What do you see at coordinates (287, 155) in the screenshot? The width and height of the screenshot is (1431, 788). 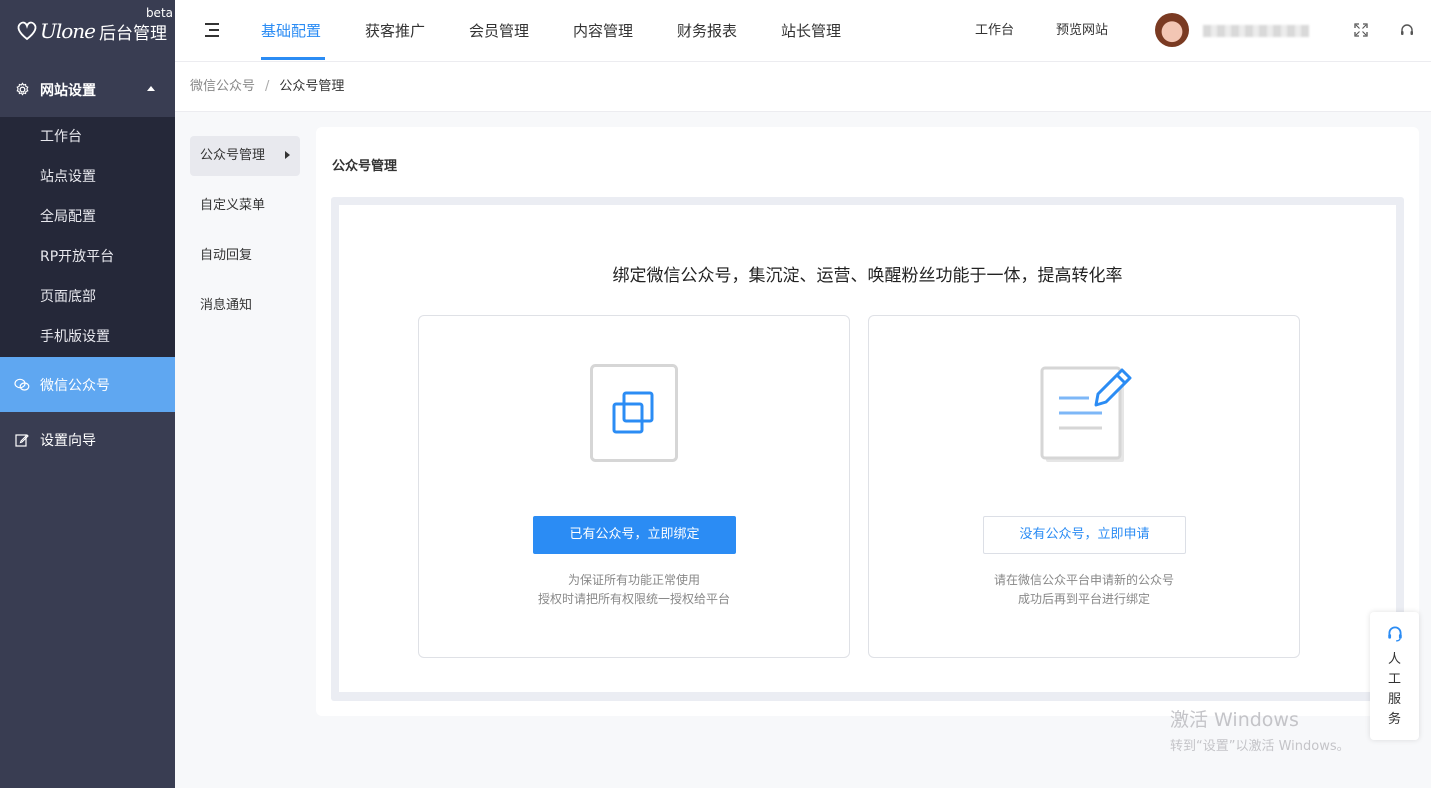 I see `caret-right-icon` at bounding box center [287, 155].